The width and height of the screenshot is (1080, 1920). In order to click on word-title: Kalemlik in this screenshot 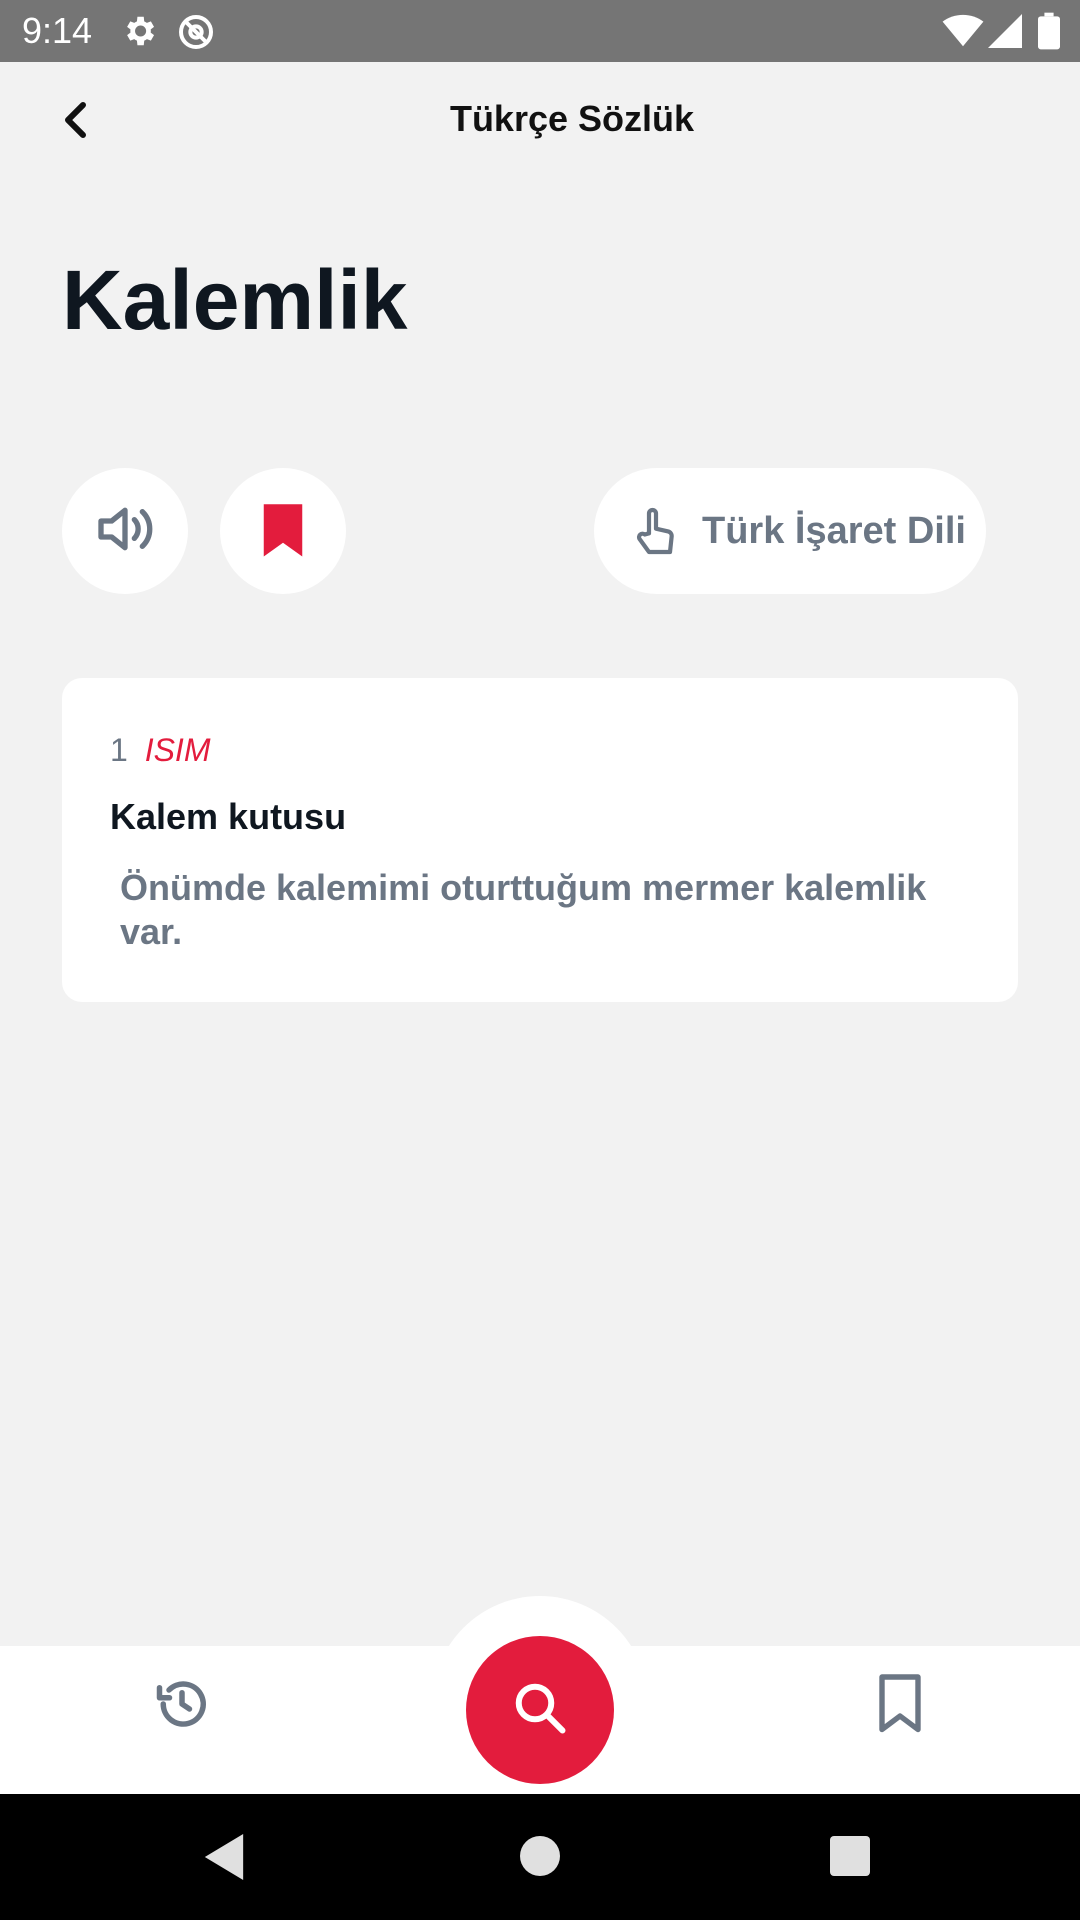, I will do `click(235, 300)`.